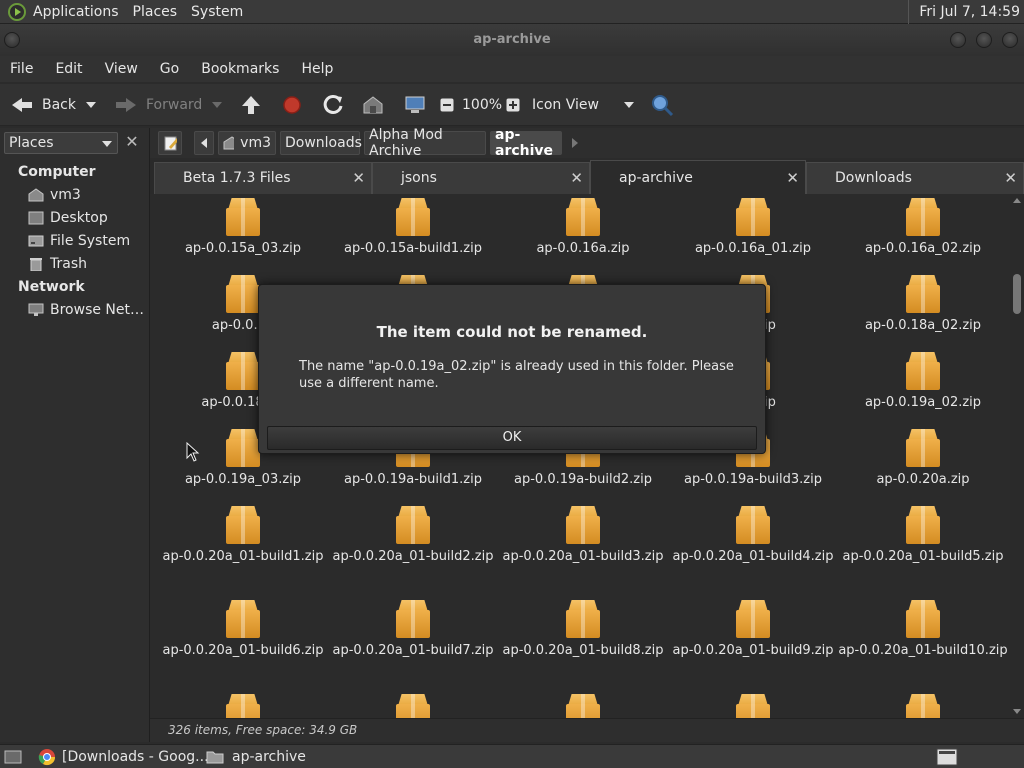  What do you see at coordinates (317, 69) in the screenshot?
I see `menu-help: Help` at bounding box center [317, 69].